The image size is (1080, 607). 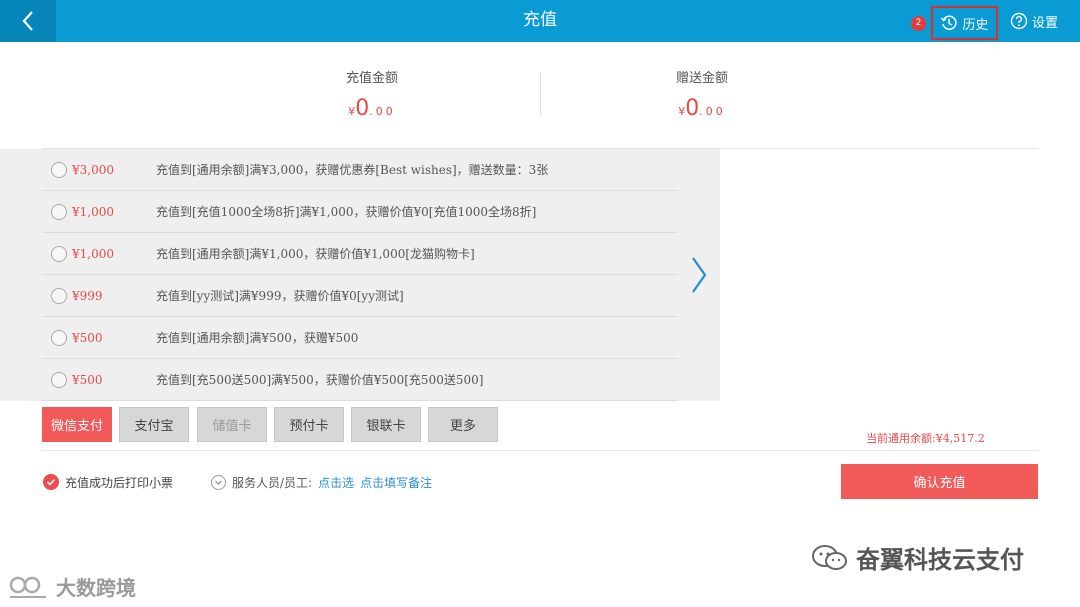 I want to click on watermark-right-text: 奋翼科技云支付, so click(x=940, y=560).